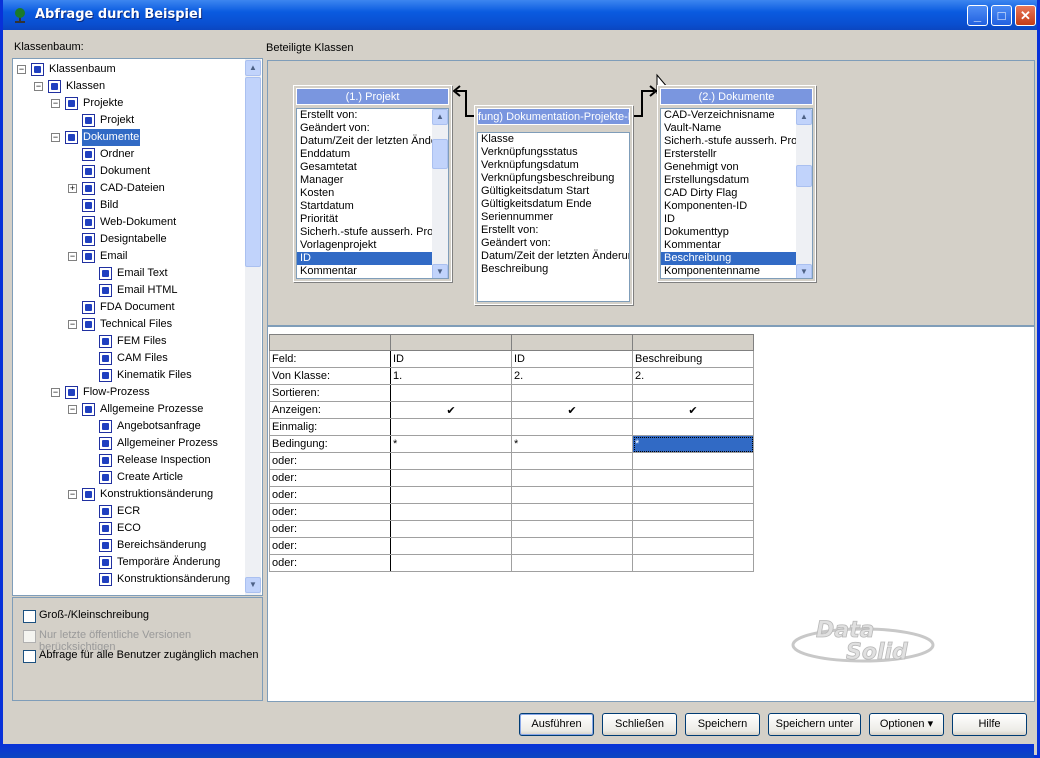  What do you see at coordinates (736, 96) in the screenshot?
I see `class-box-title: (2.) Dokumente` at bounding box center [736, 96].